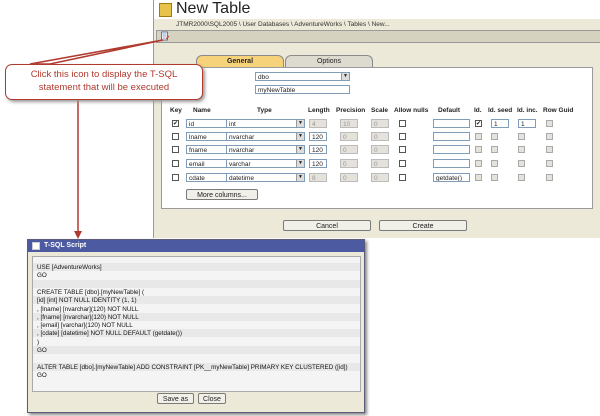  What do you see at coordinates (196, 283) in the screenshot?
I see `script-line-stripe` at bounding box center [196, 283].